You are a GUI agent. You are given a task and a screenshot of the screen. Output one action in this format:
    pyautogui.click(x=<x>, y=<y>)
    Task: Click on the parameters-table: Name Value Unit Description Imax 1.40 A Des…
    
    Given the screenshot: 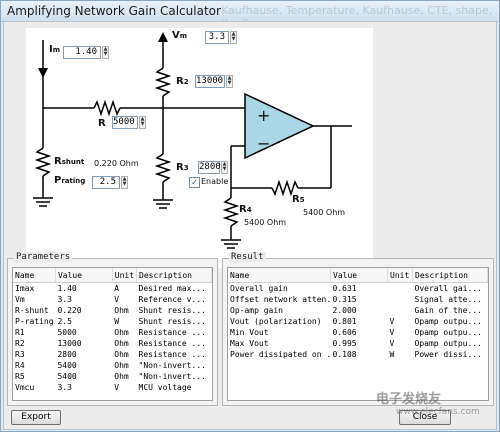 What is the action you would take?
    pyautogui.click(x=112, y=334)
    